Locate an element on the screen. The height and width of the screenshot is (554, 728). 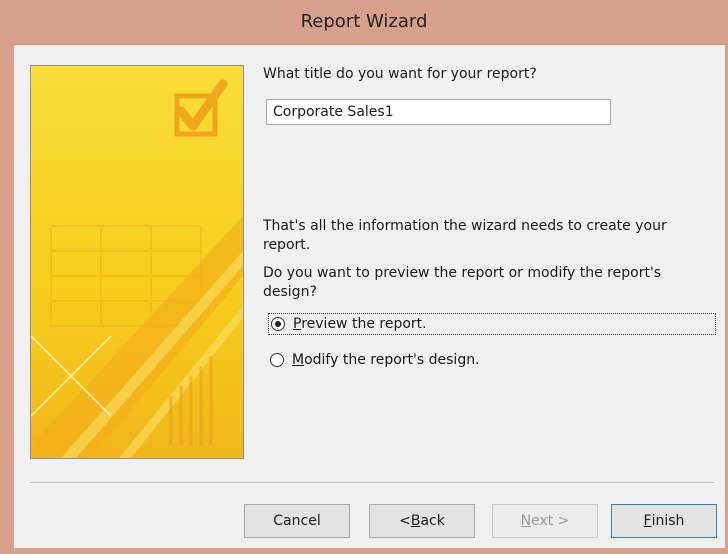
window-frame-bottom is located at coordinates (364, 551).